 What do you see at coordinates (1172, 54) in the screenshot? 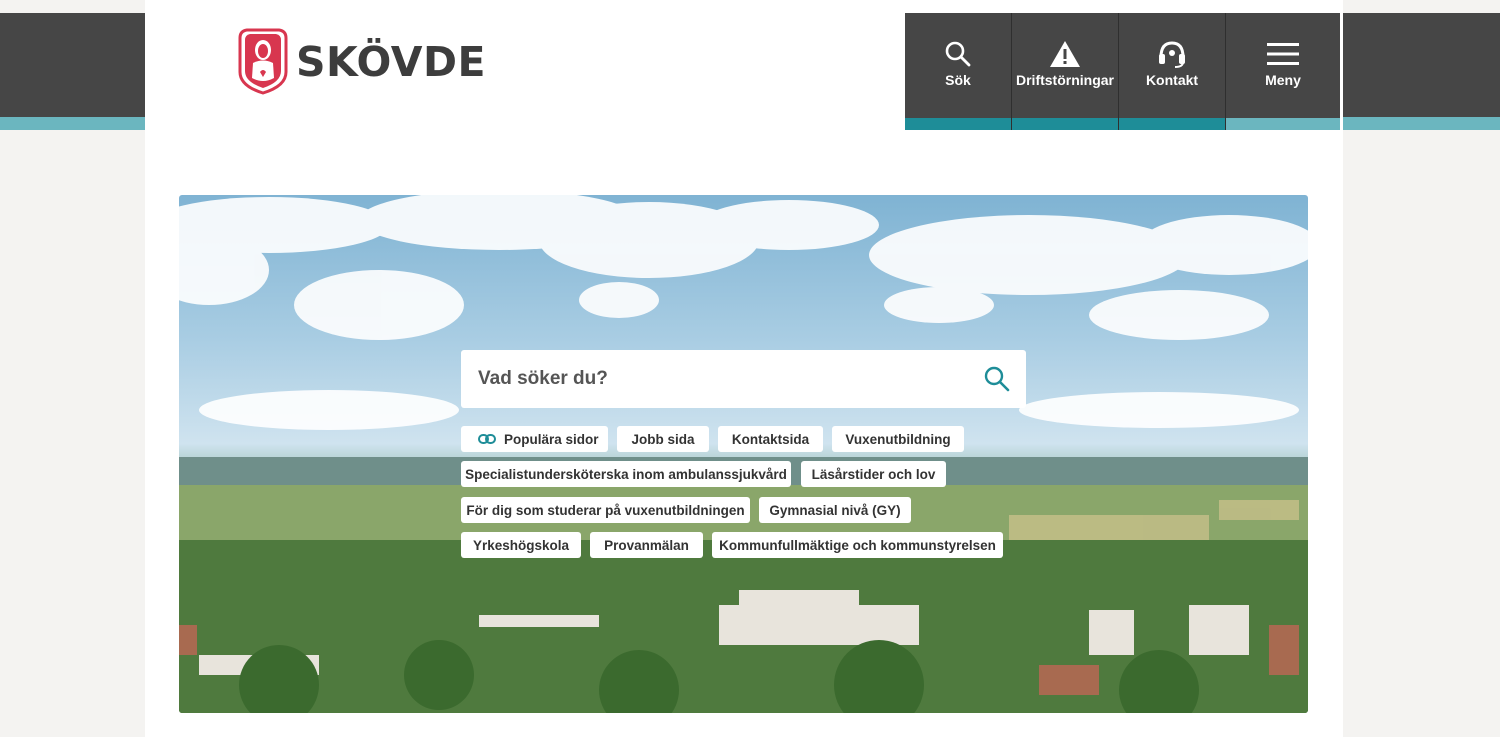
I see `headset-icon` at bounding box center [1172, 54].